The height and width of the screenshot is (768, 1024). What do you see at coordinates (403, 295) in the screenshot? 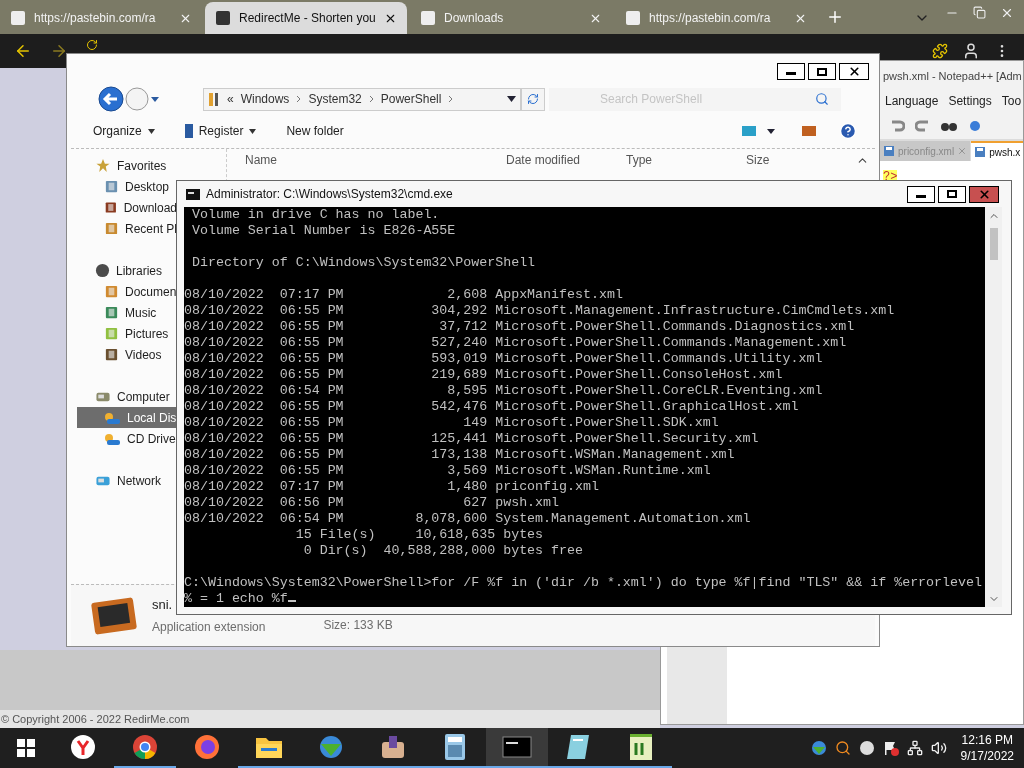
I see `console-line: 08/10/2022 07:17 PM 2,608 AppxManifest.xml` at bounding box center [403, 295].